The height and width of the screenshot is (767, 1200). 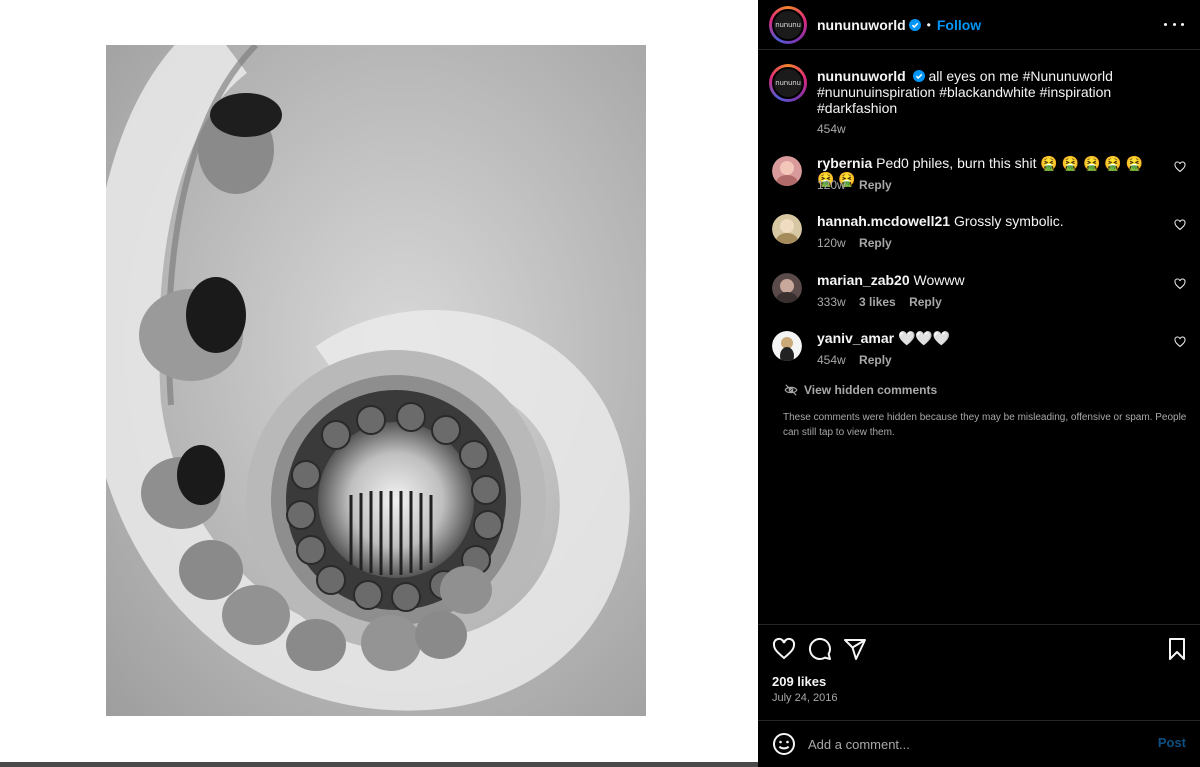 What do you see at coordinates (924, 338) in the screenshot?
I see `comment-text: 🤍🤍🤍` at bounding box center [924, 338].